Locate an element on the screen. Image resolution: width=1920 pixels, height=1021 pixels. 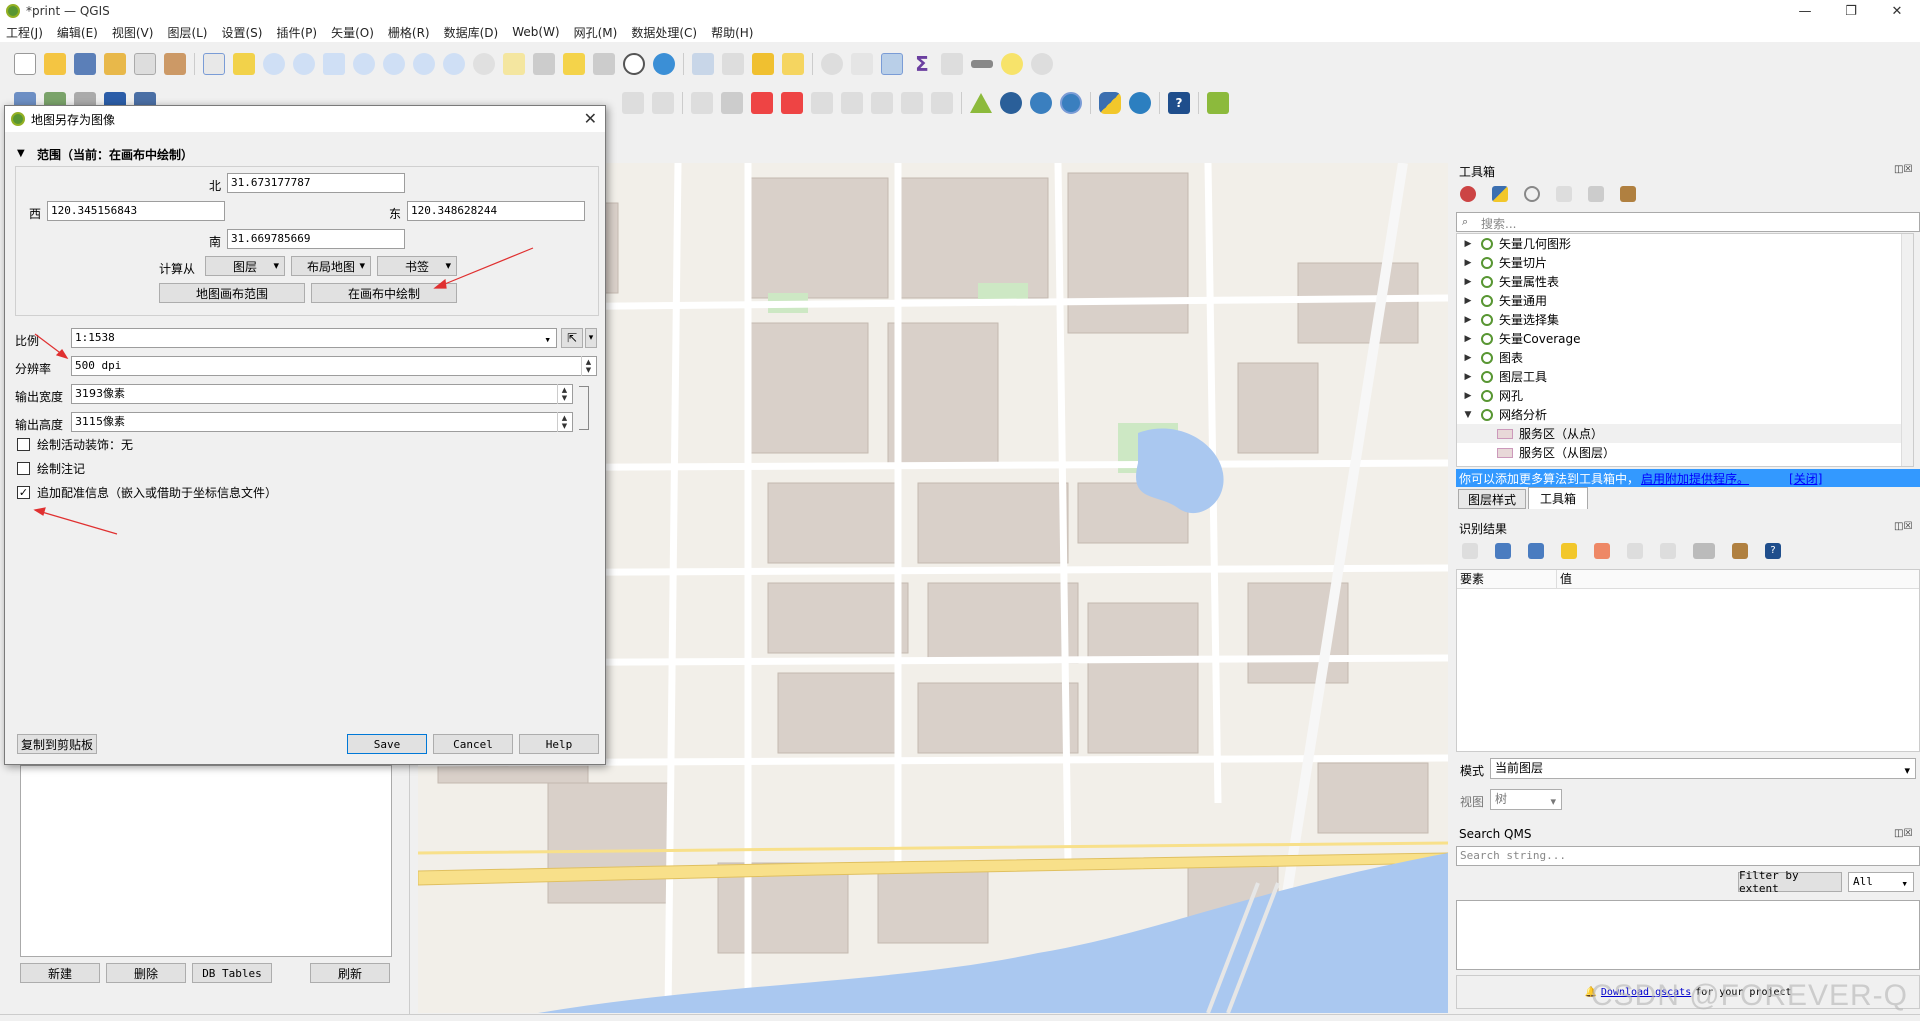
new-bookmark-icon is located at coordinates (574, 64).